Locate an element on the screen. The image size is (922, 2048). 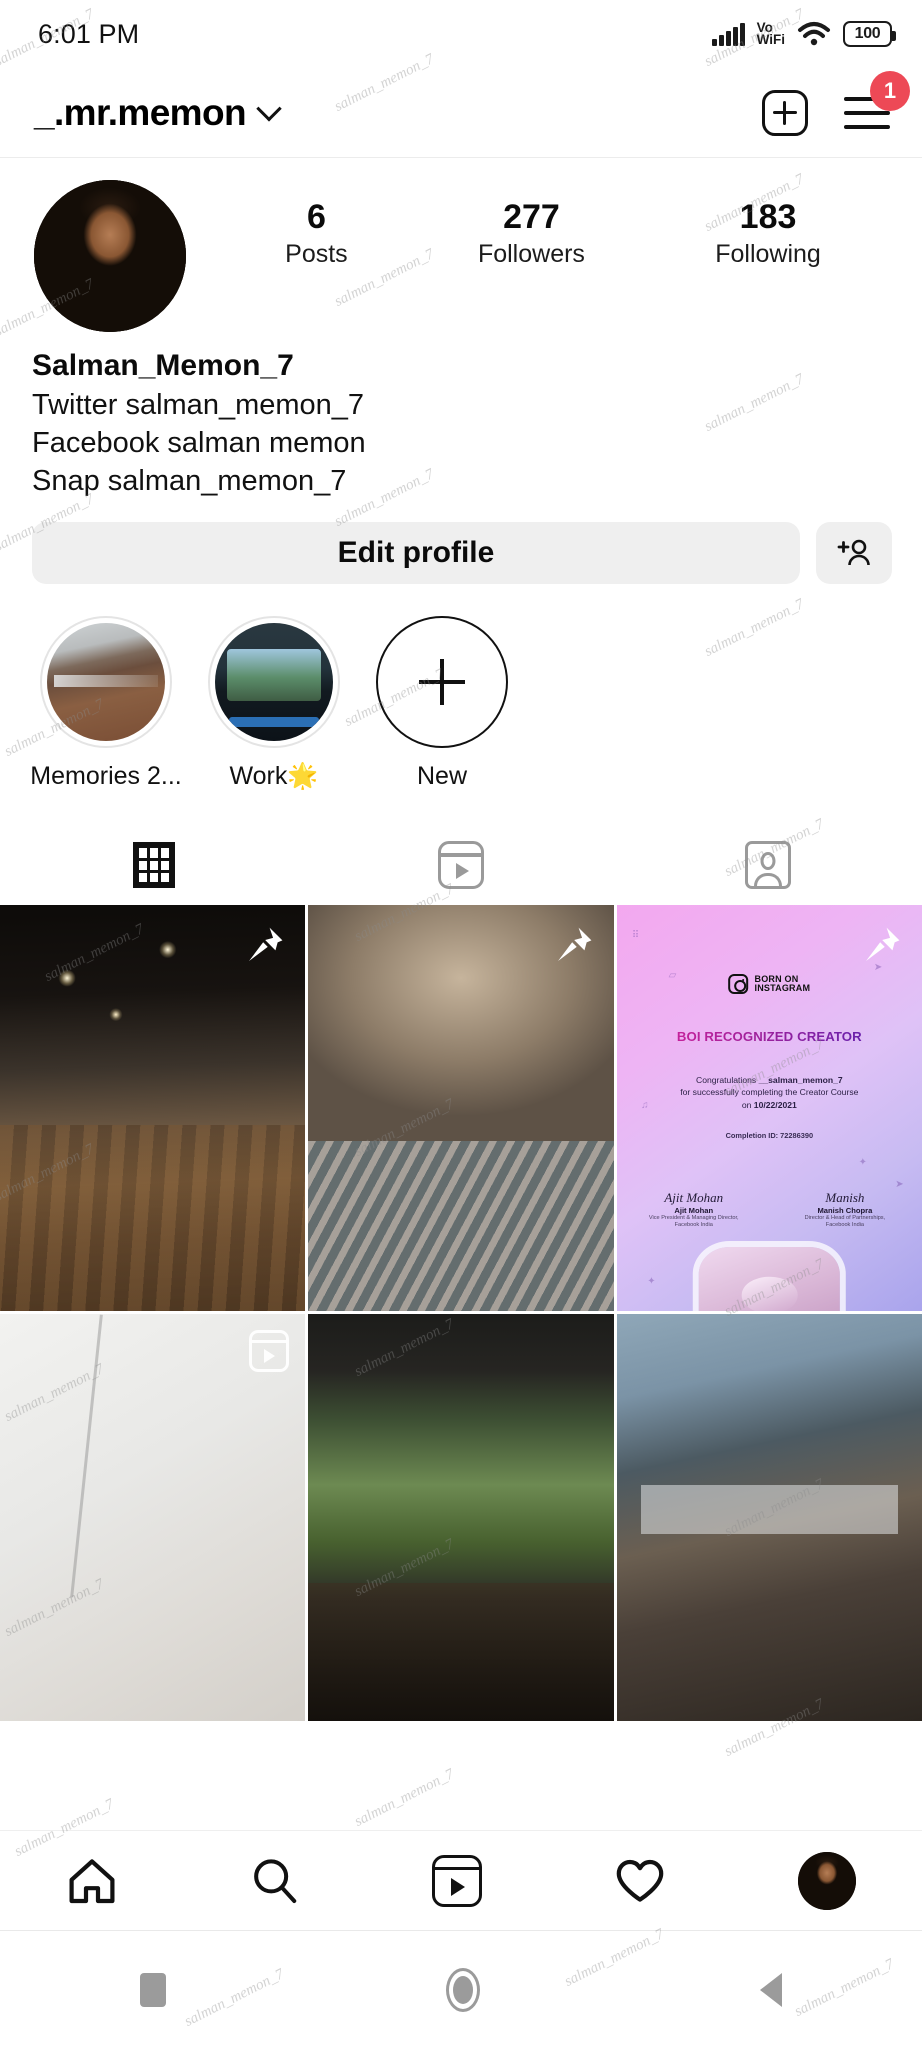
signature-mark: Manish is located at coordinates (845, 1197).